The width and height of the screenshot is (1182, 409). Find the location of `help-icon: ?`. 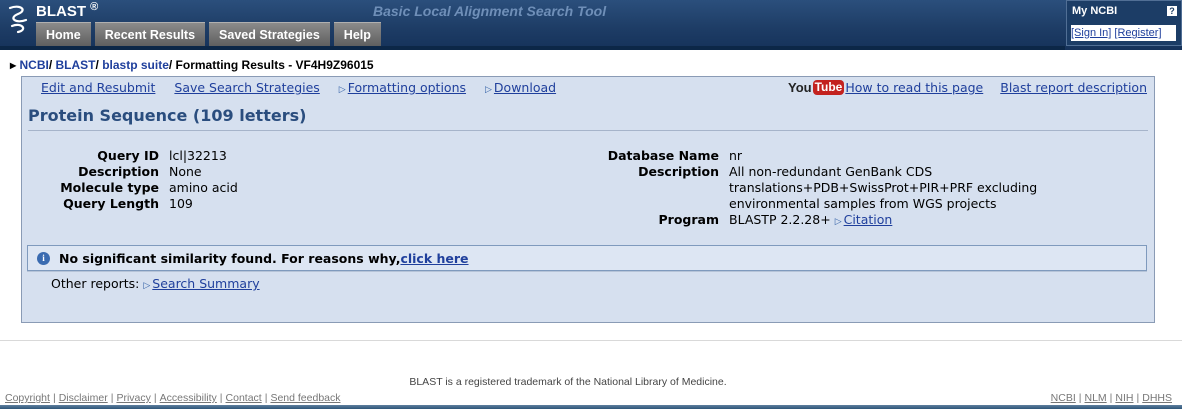

help-icon: ? is located at coordinates (1172, 11).